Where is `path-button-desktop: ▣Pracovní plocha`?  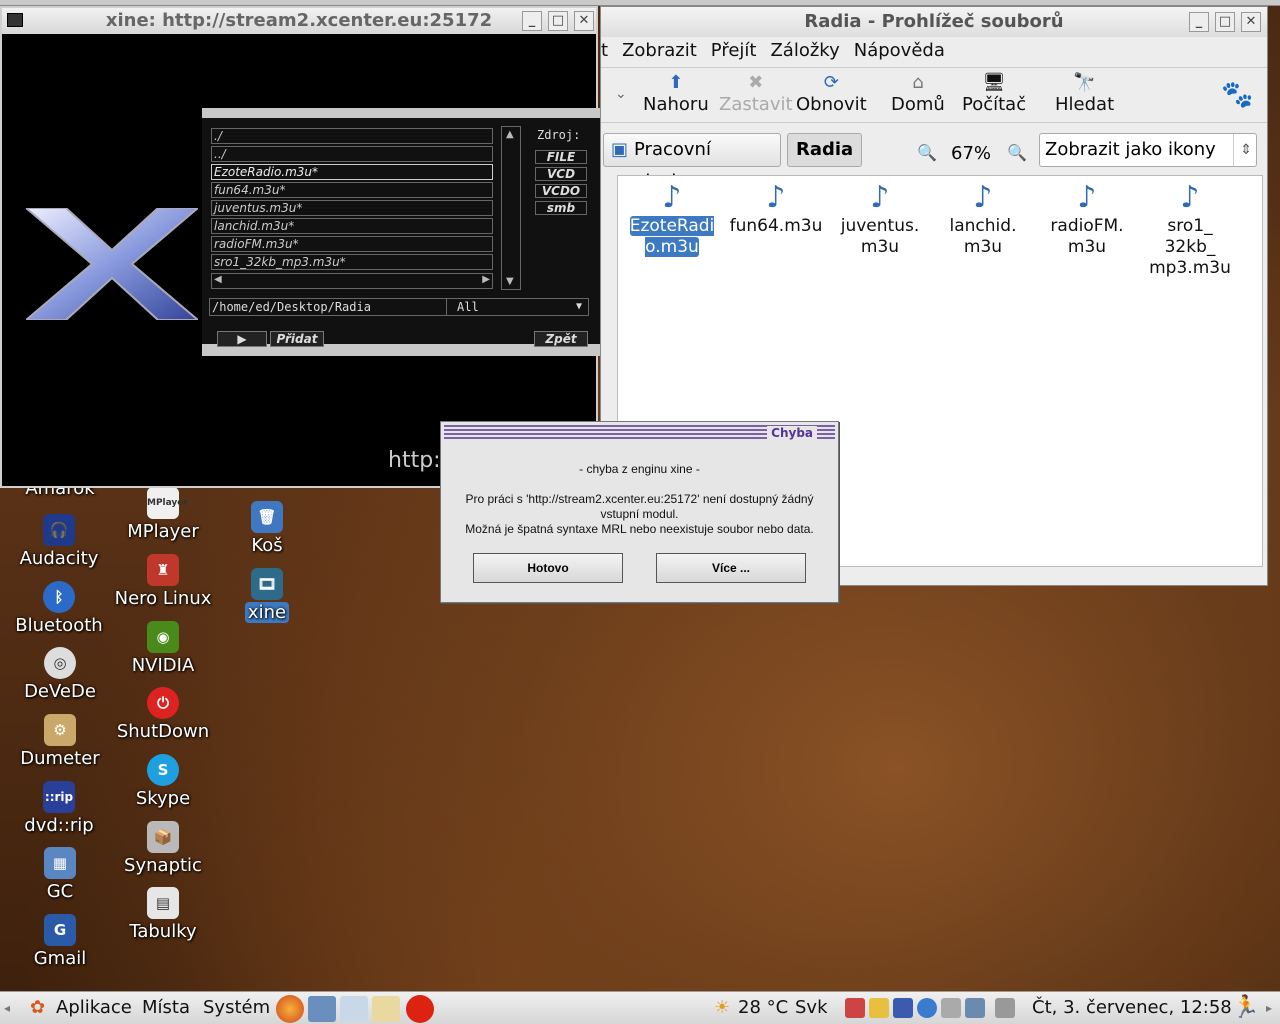
path-button-desktop: ▣Pracovní plocha is located at coordinates (692, 162).